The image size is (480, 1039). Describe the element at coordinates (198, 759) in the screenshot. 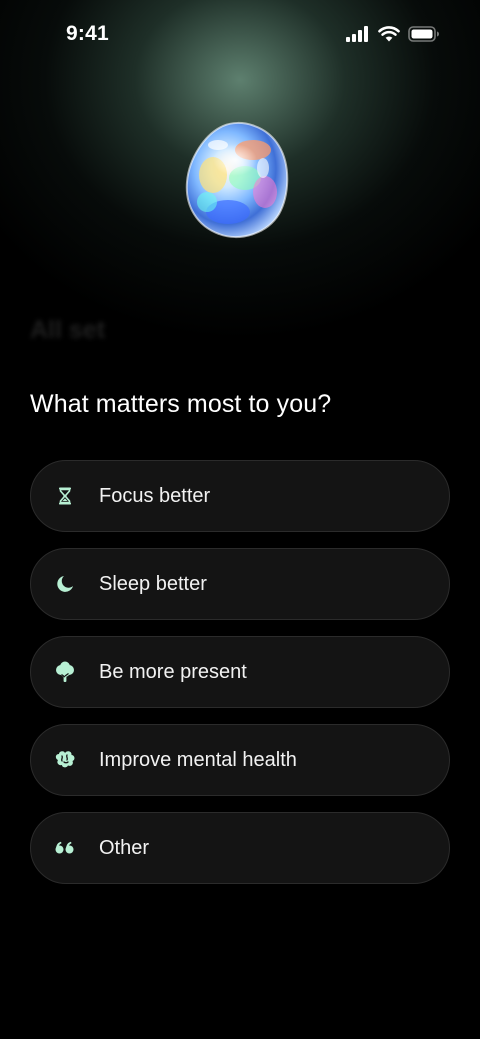

I see `option-label: Improve mental health` at that location.